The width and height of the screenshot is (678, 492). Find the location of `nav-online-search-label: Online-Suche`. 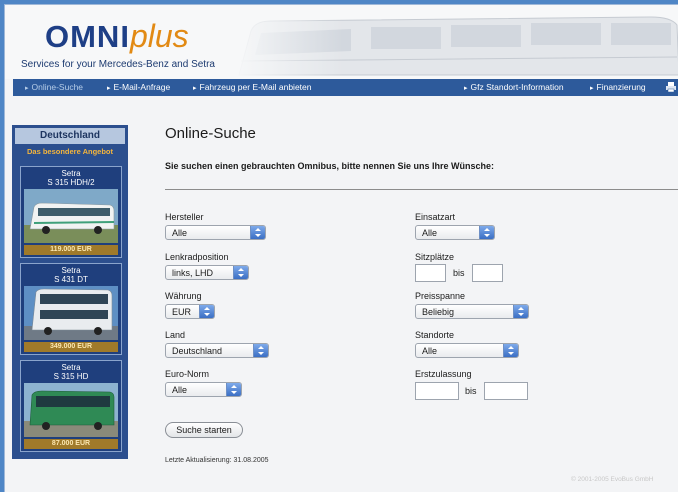

nav-online-search-label: Online-Suche is located at coordinates (57, 87).